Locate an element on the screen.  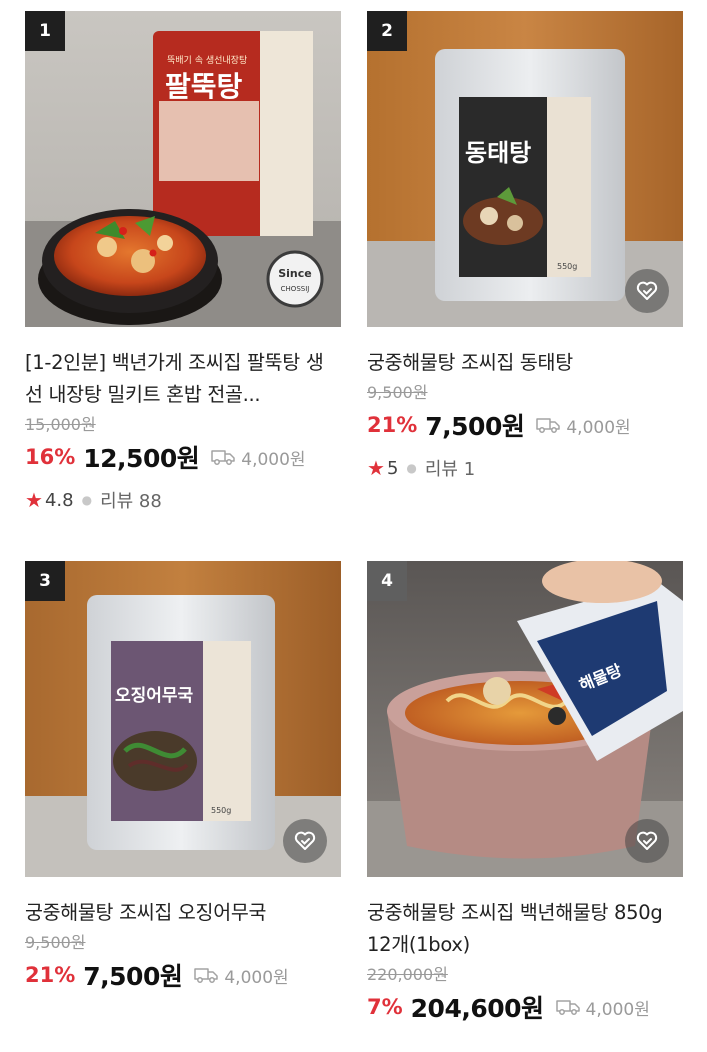
product-image-4: 해물탕 4 is located at coordinates (525, 719).